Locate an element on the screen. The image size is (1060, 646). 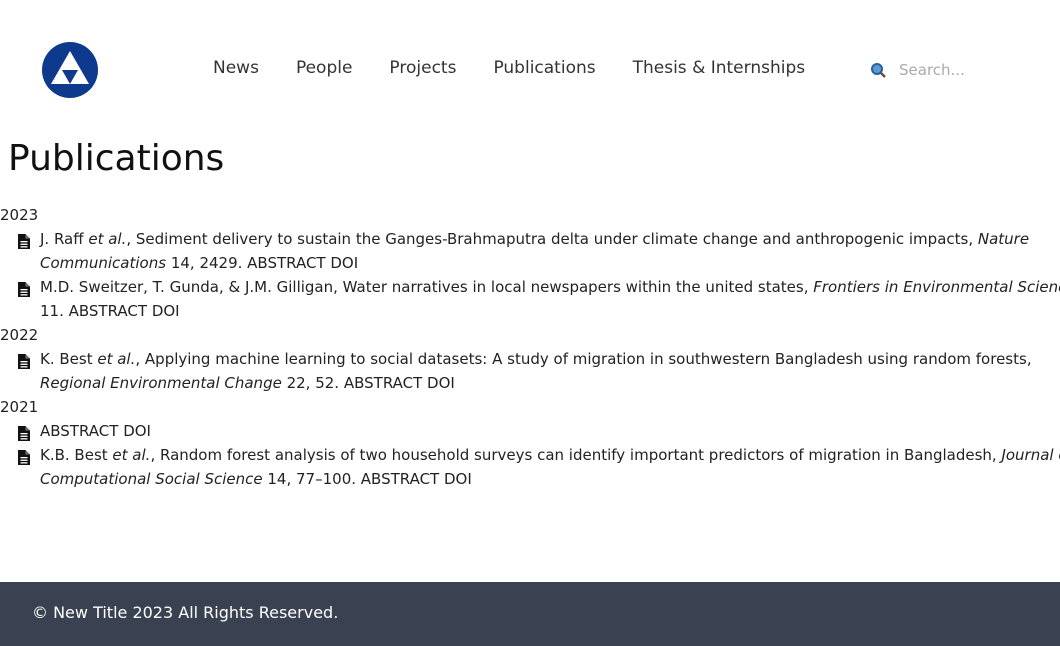
year-heading: 2023 is located at coordinates (19, 215).